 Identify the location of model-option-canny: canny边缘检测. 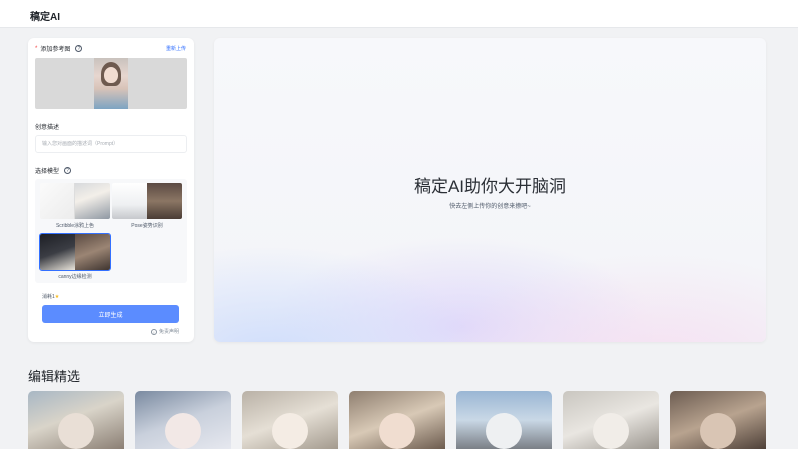
(75, 256).